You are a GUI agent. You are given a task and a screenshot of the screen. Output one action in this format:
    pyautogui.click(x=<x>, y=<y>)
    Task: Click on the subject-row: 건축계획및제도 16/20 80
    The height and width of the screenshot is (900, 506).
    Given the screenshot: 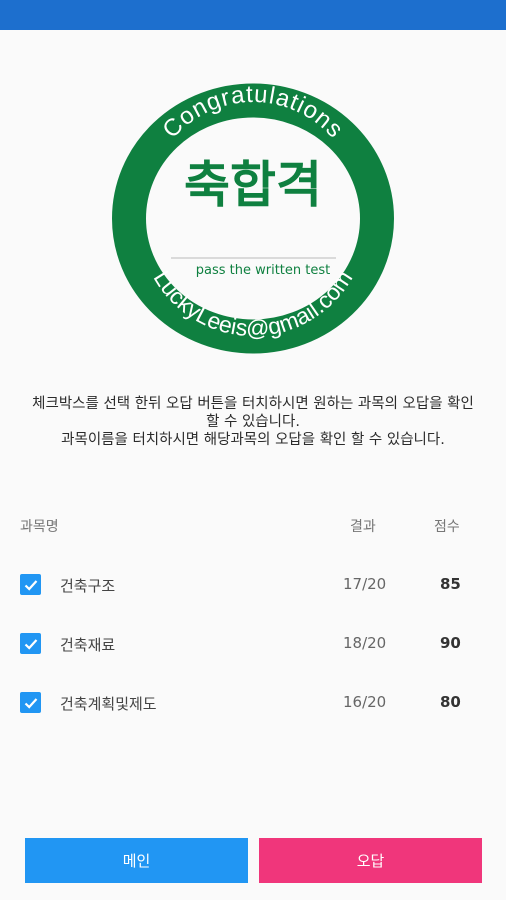 What is the action you would take?
    pyautogui.click(x=253, y=703)
    